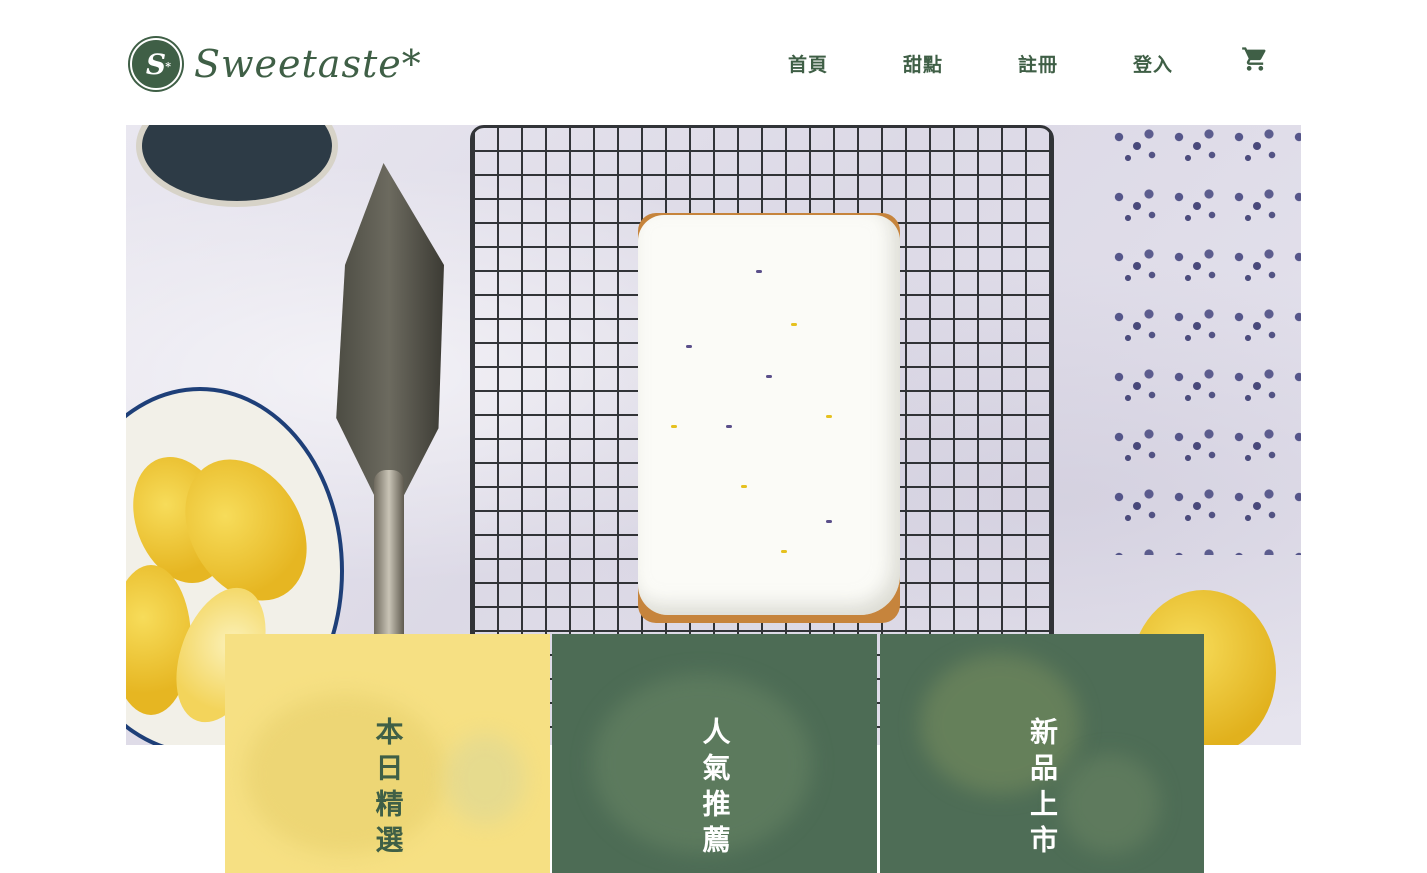  I want to click on brand-logo: S * Sweetaste*, so click(276, 64).